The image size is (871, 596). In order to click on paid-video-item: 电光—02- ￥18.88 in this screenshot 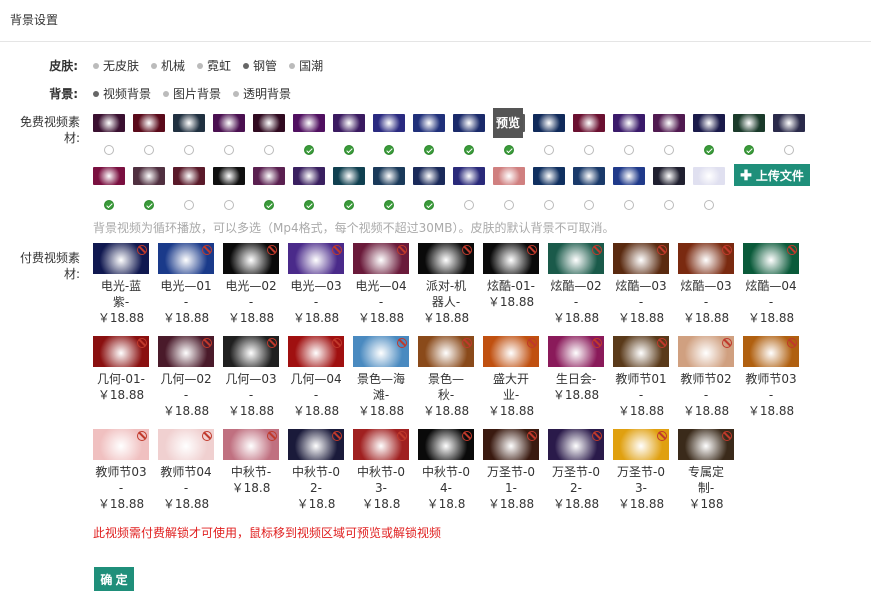, I will do `click(251, 284)`.